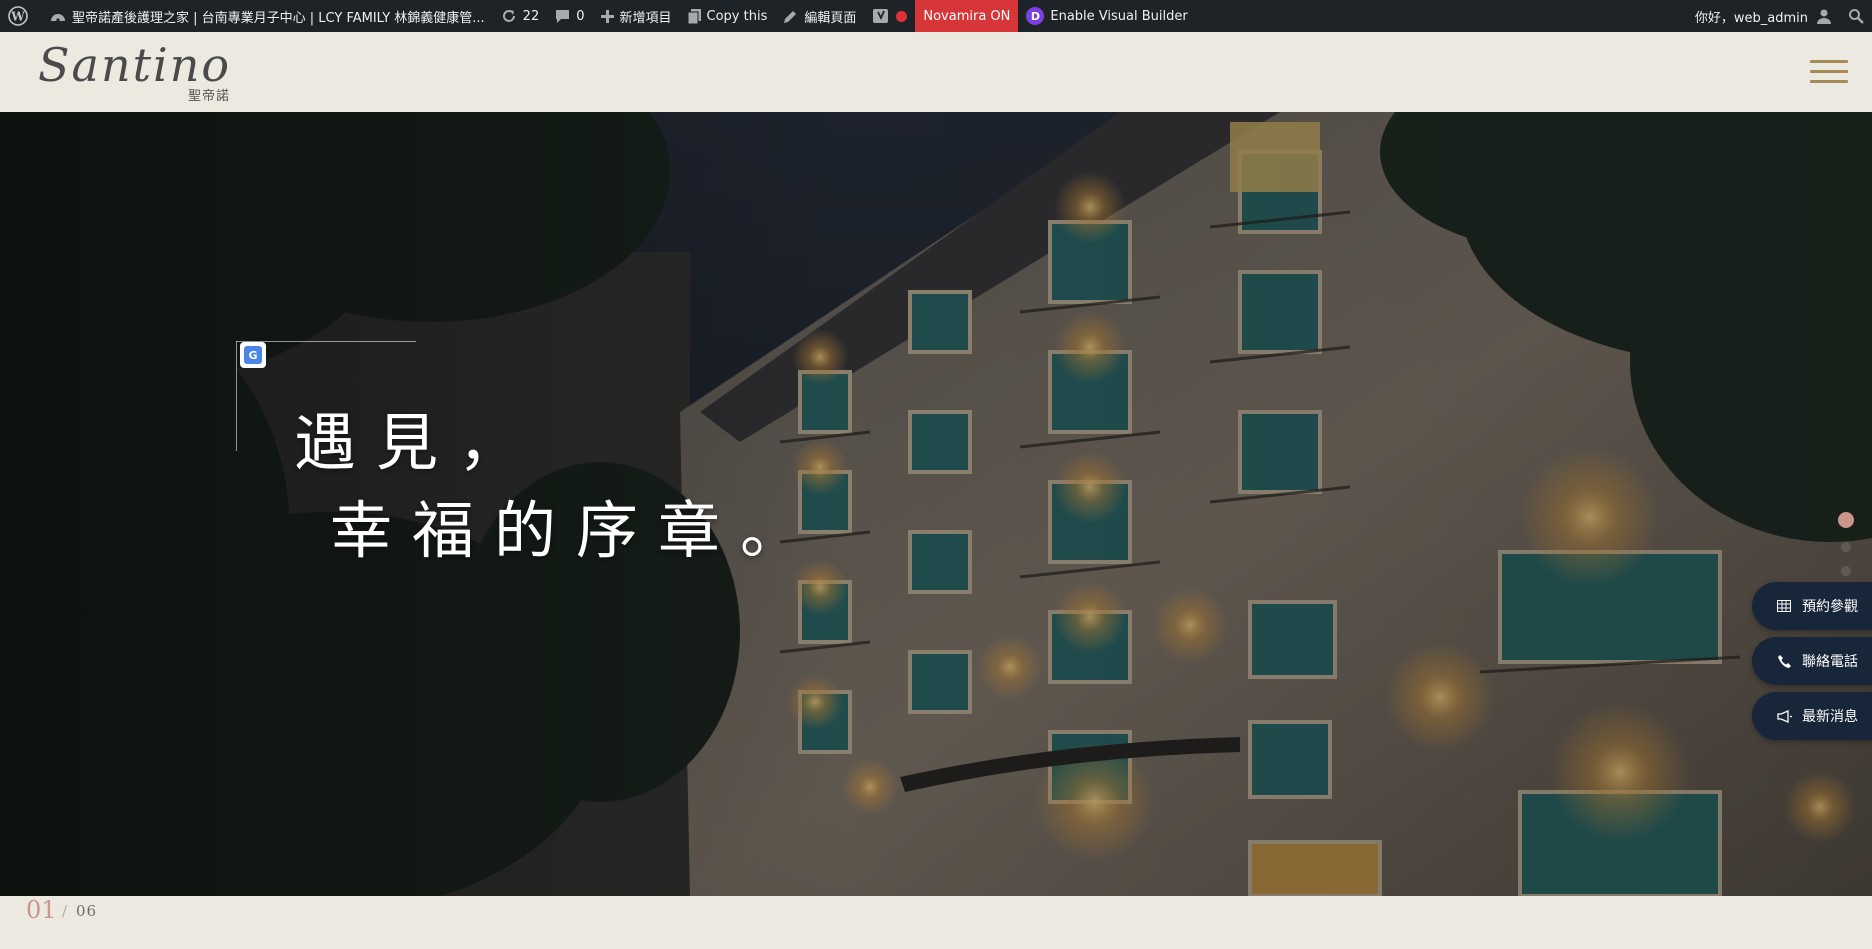  I want to click on svg-text: W, so click(17, 17).